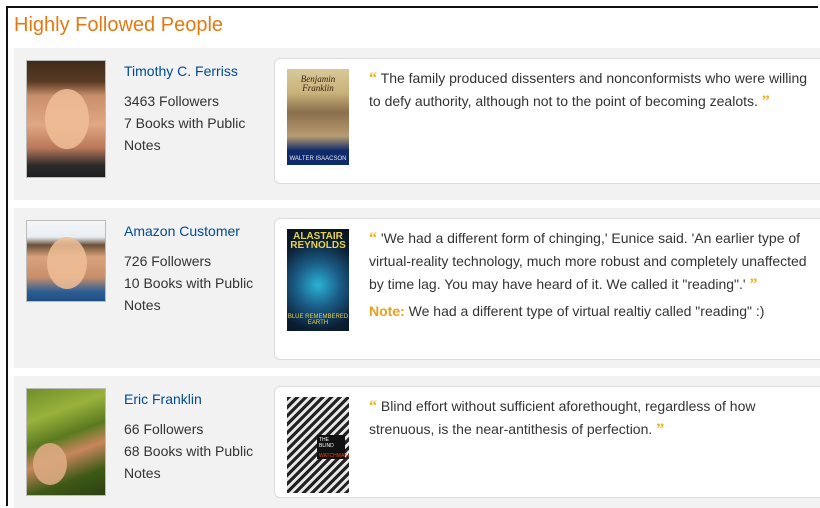  Describe the element at coordinates (189, 294) in the screenshot. I see `books-with-notes: 10 Books with Public Notes` at that location.